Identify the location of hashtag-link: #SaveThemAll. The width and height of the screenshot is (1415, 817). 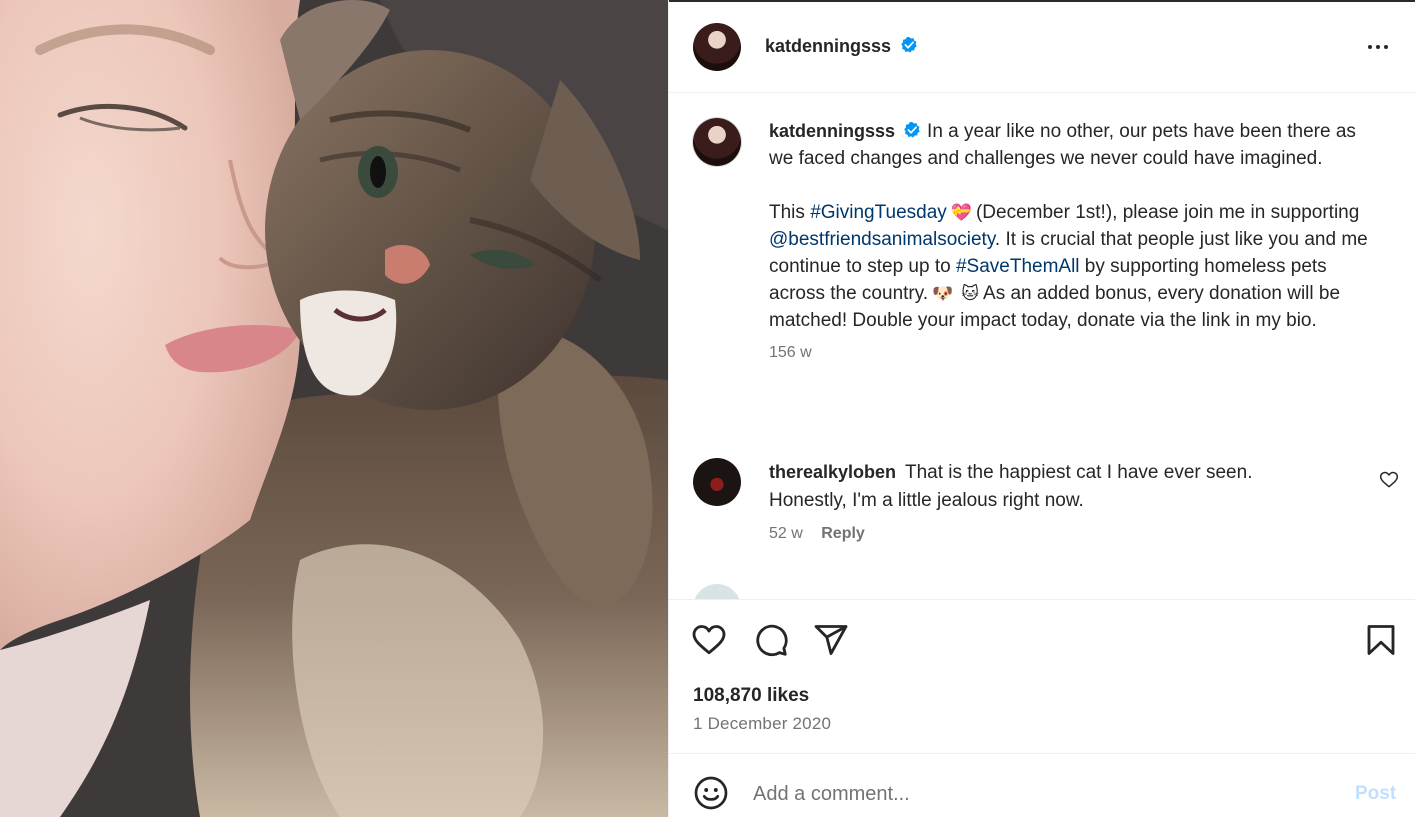
(1018, 266).